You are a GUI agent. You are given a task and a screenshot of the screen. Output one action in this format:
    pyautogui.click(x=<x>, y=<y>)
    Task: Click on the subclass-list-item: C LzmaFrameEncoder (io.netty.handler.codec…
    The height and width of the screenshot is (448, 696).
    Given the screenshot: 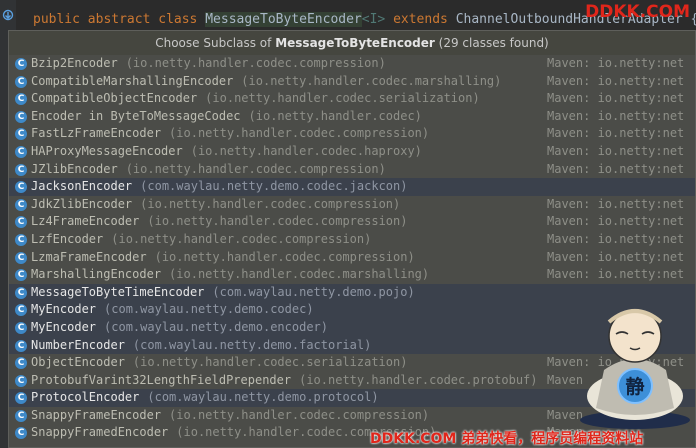 What is the action you would take?
    pyautogui.click(x=352, y=258)
    